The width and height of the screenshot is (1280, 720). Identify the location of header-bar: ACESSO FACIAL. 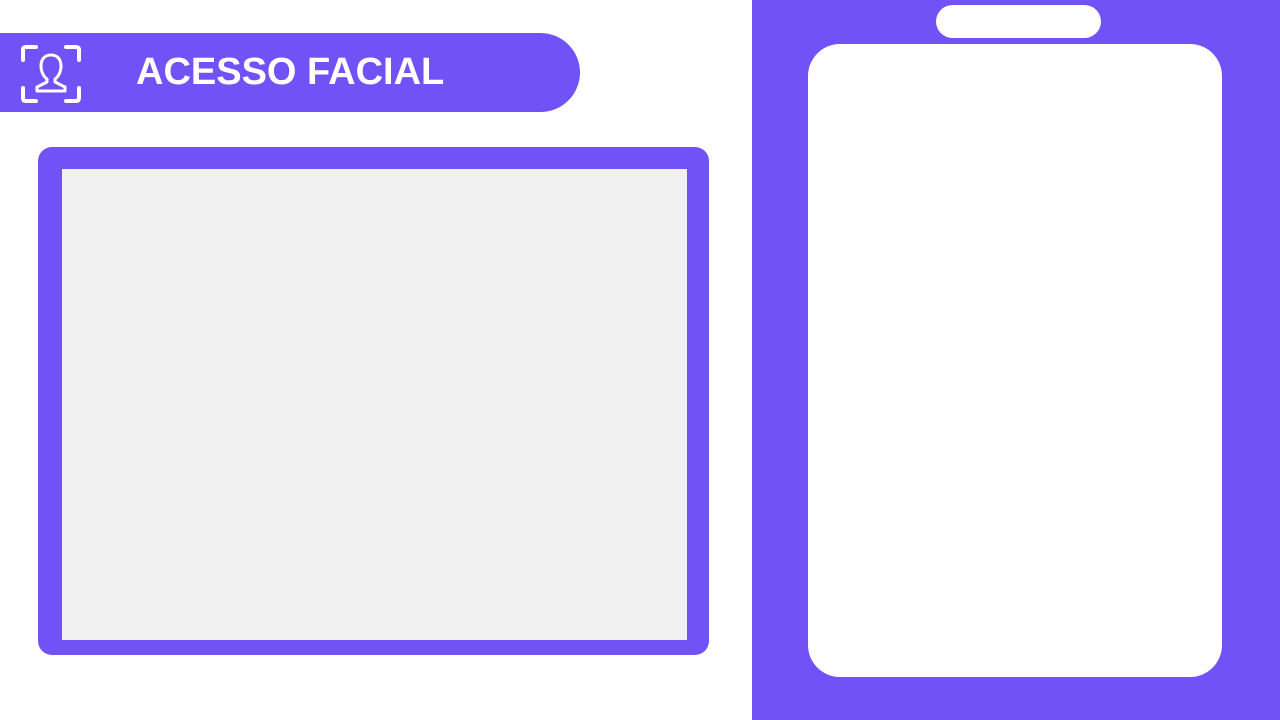
(290, 72).